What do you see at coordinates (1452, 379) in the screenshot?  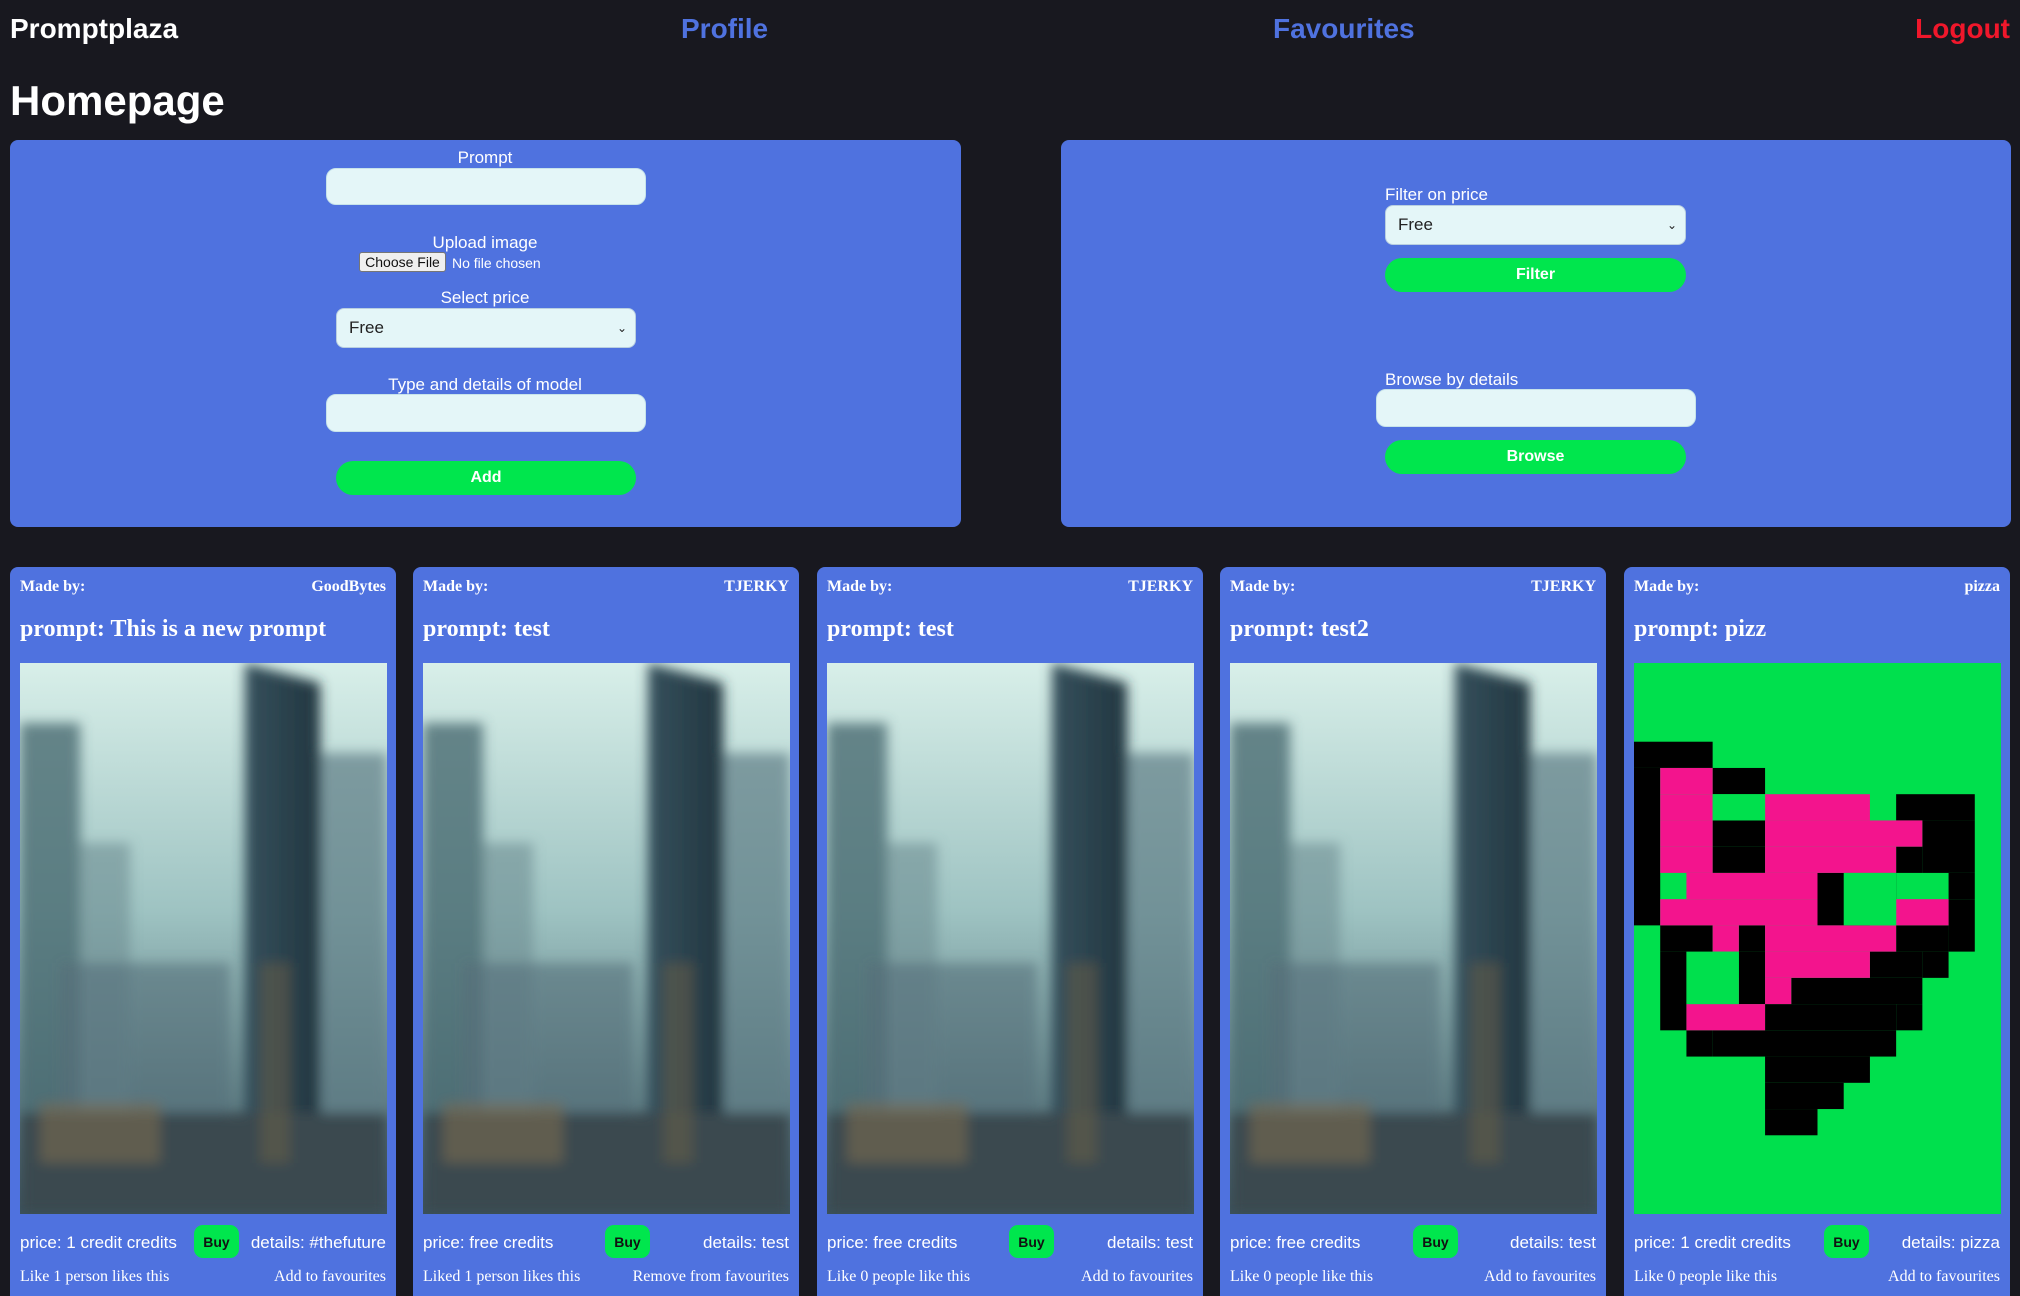 I see `browse-details-label: Browse by details` at bounding box center [1452, 379].